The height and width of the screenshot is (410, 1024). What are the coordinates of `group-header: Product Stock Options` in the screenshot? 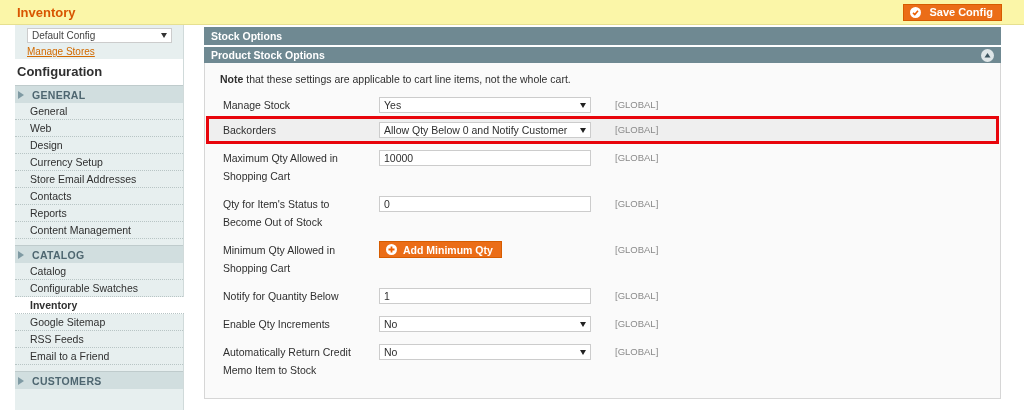 It's located at (602, 55).